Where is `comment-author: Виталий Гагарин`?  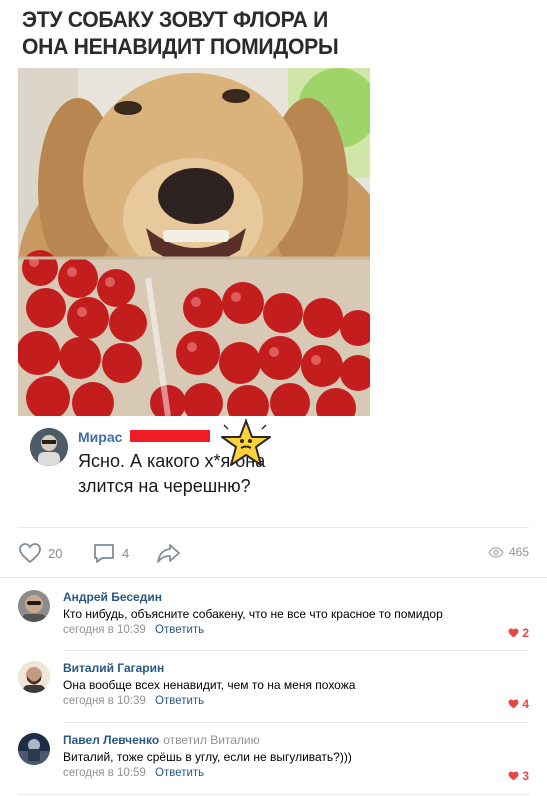 comment-author: Виталий Гагарин is located at coordinates (113, 668).